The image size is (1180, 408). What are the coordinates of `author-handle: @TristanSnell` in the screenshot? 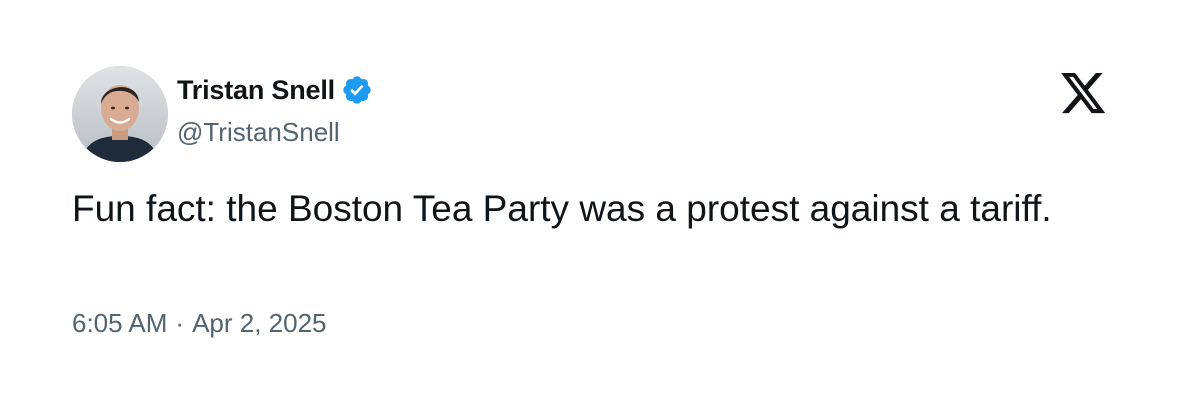 It's located at (258, 132).